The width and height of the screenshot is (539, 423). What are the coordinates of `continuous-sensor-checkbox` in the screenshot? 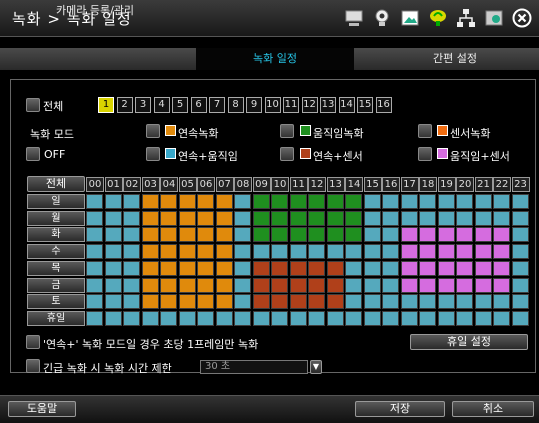 It's located at (287, 154).